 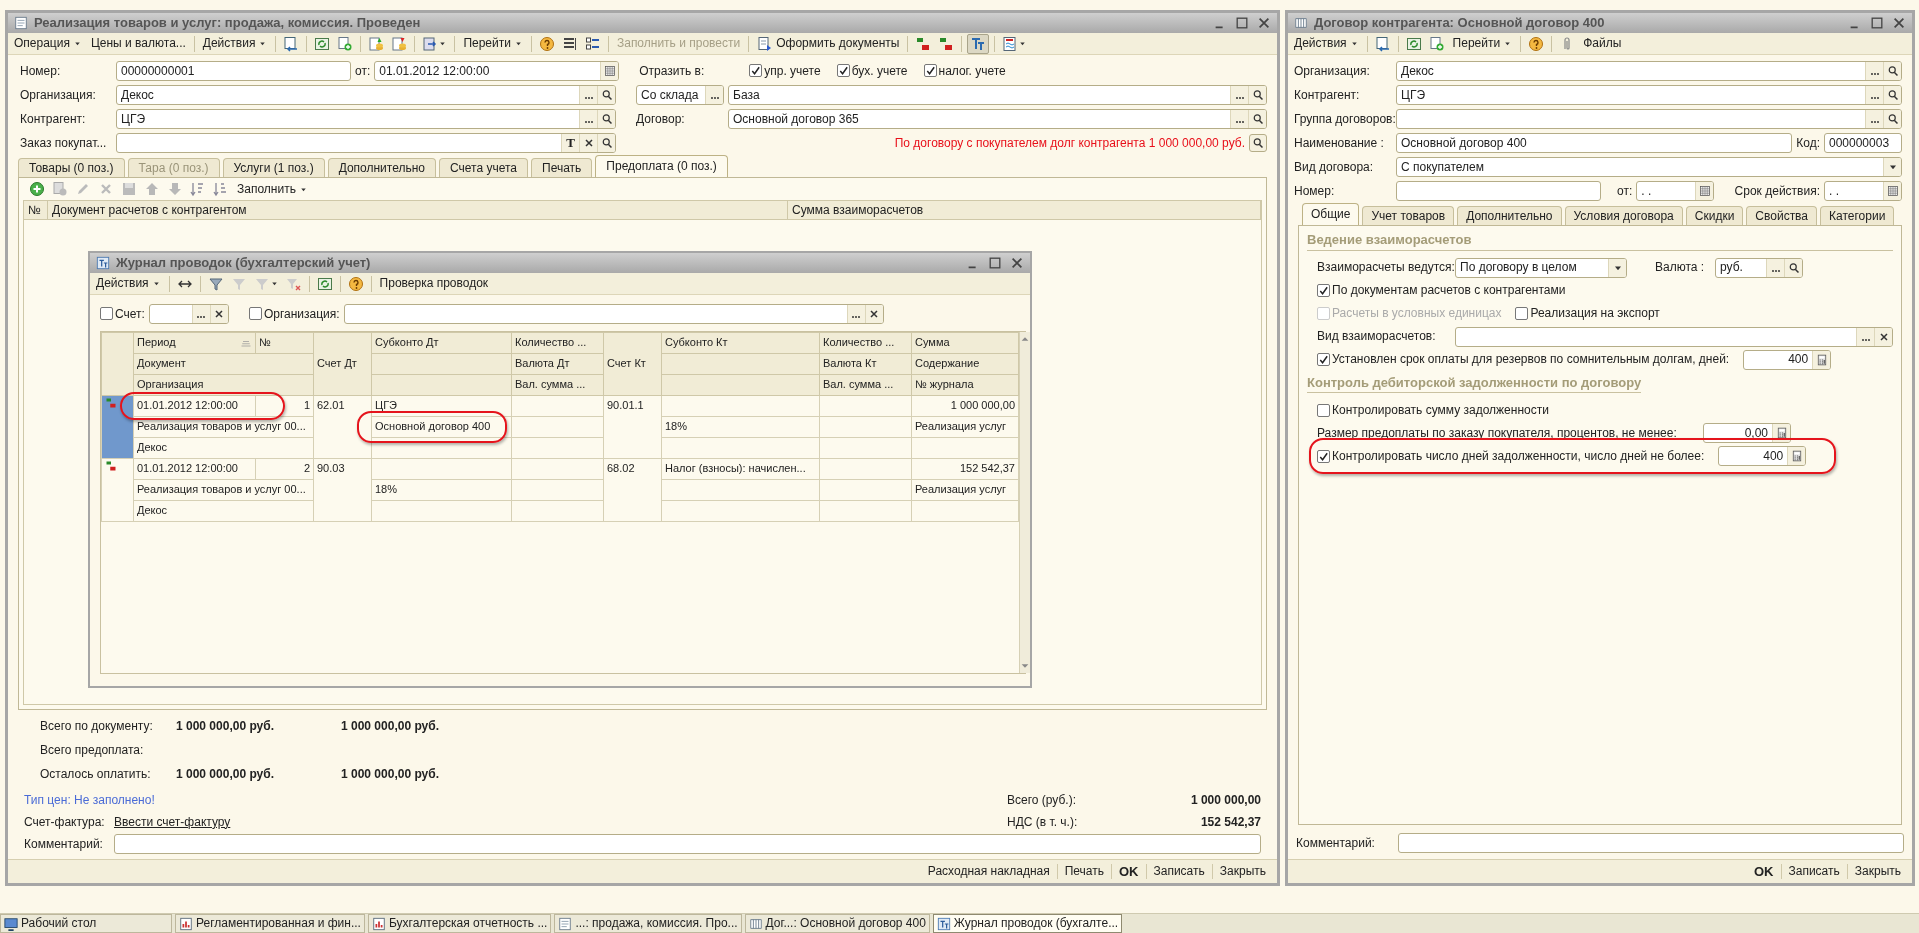 What do you see at coordinates (71, 167) in the screenshot?
I see `tab: Товары (0 поз.)` at bounding box center [71, 167].